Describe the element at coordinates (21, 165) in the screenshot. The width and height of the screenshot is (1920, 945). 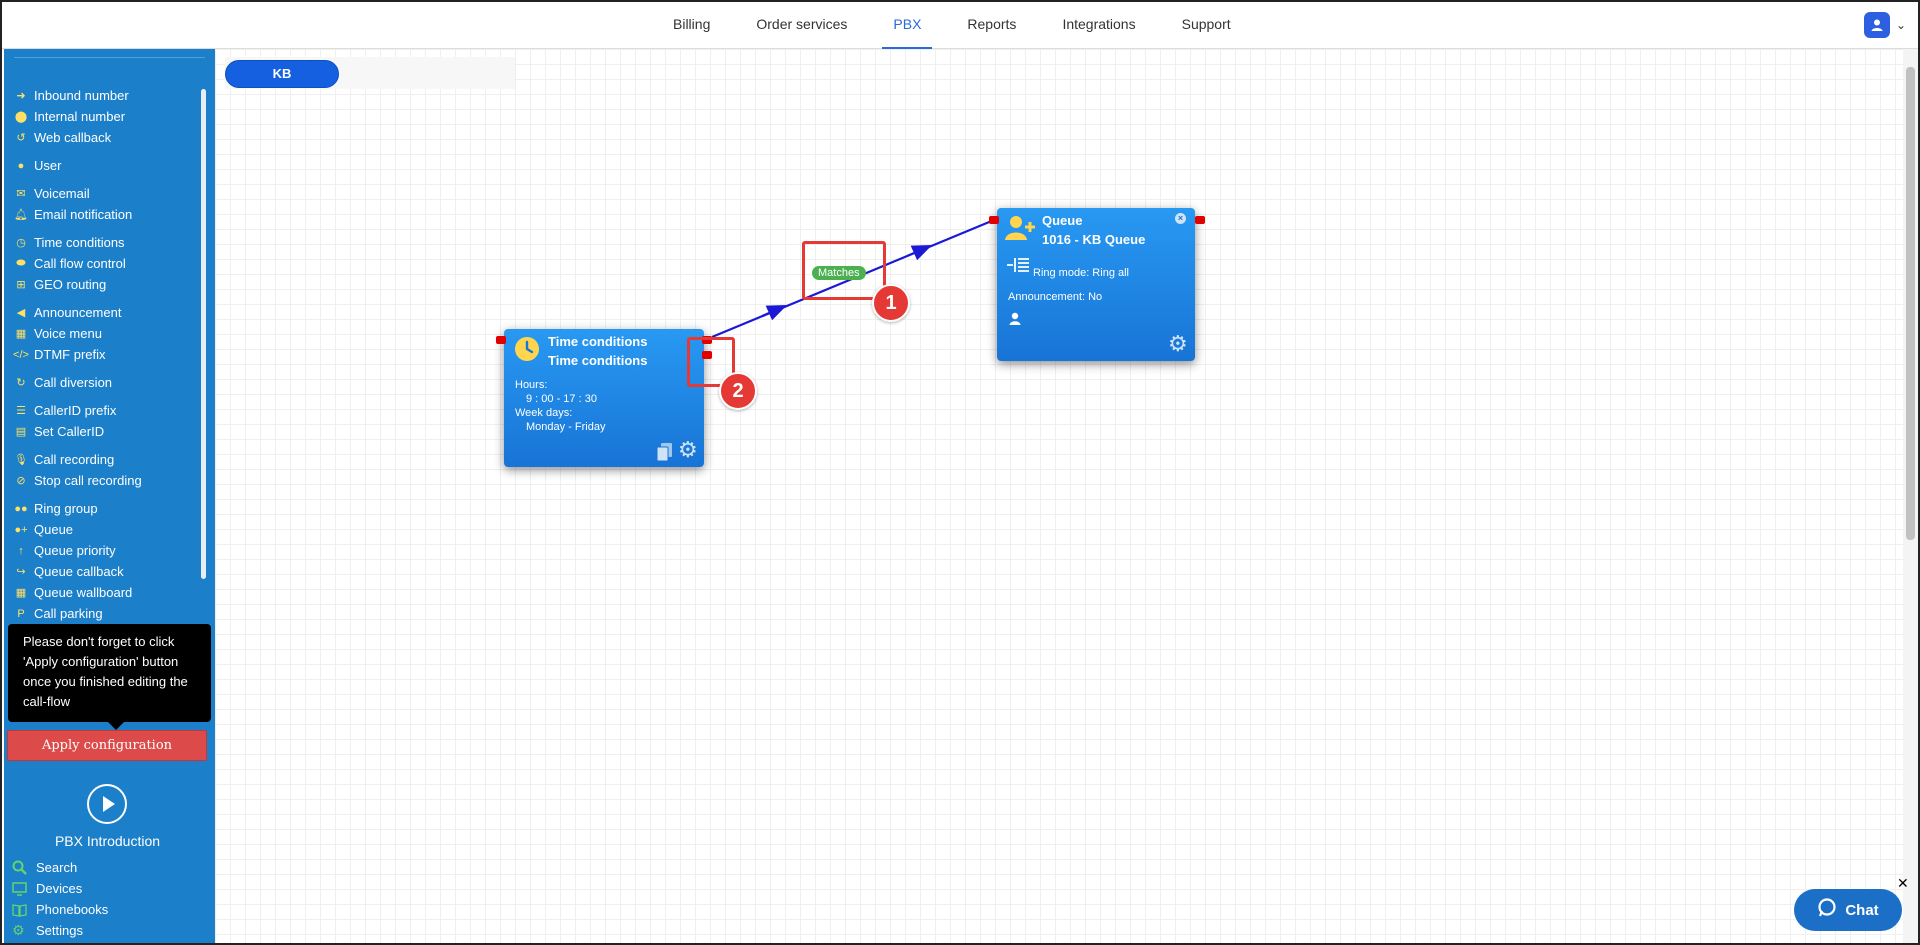
I see `user-icon: ●` at that location.